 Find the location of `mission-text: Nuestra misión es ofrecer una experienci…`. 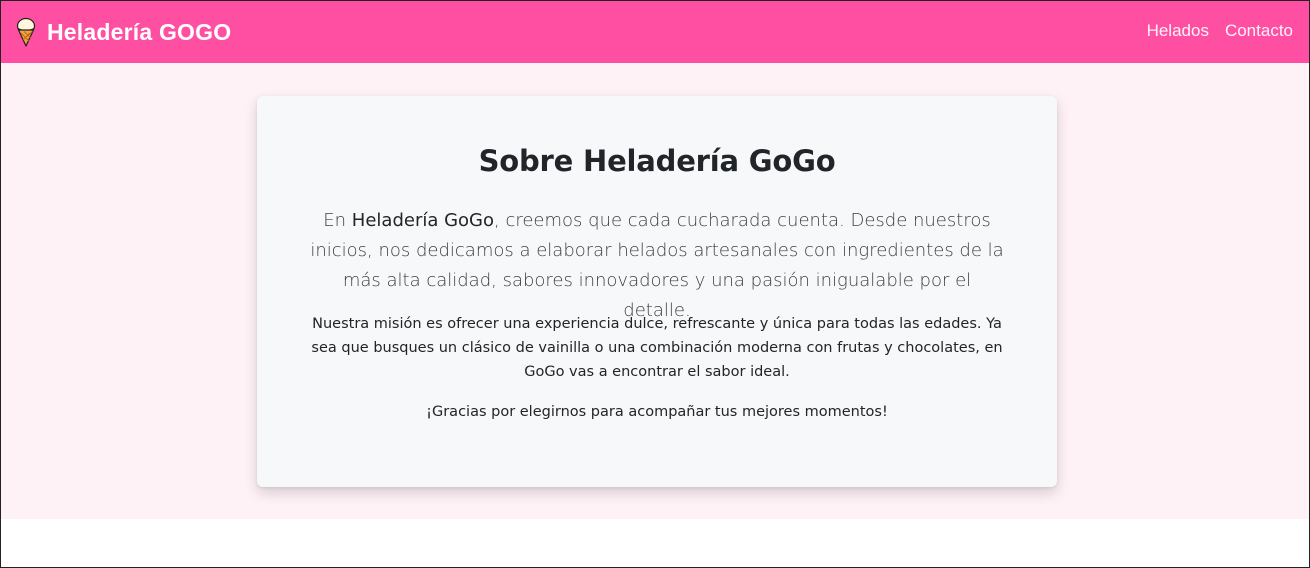

mission-text: Nuestra misión es ofrecer una experienci… is located at coordinates (657, 348).